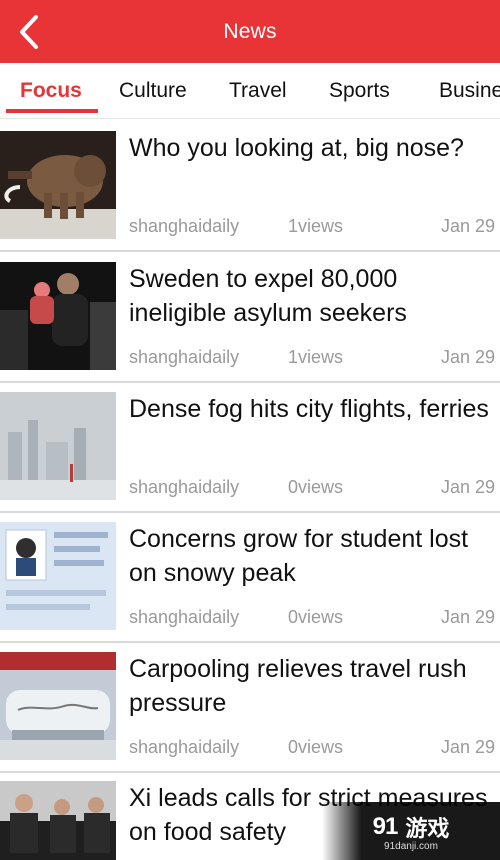  I want to click on watermark-brand: 91 游戏, so click(411, 827).